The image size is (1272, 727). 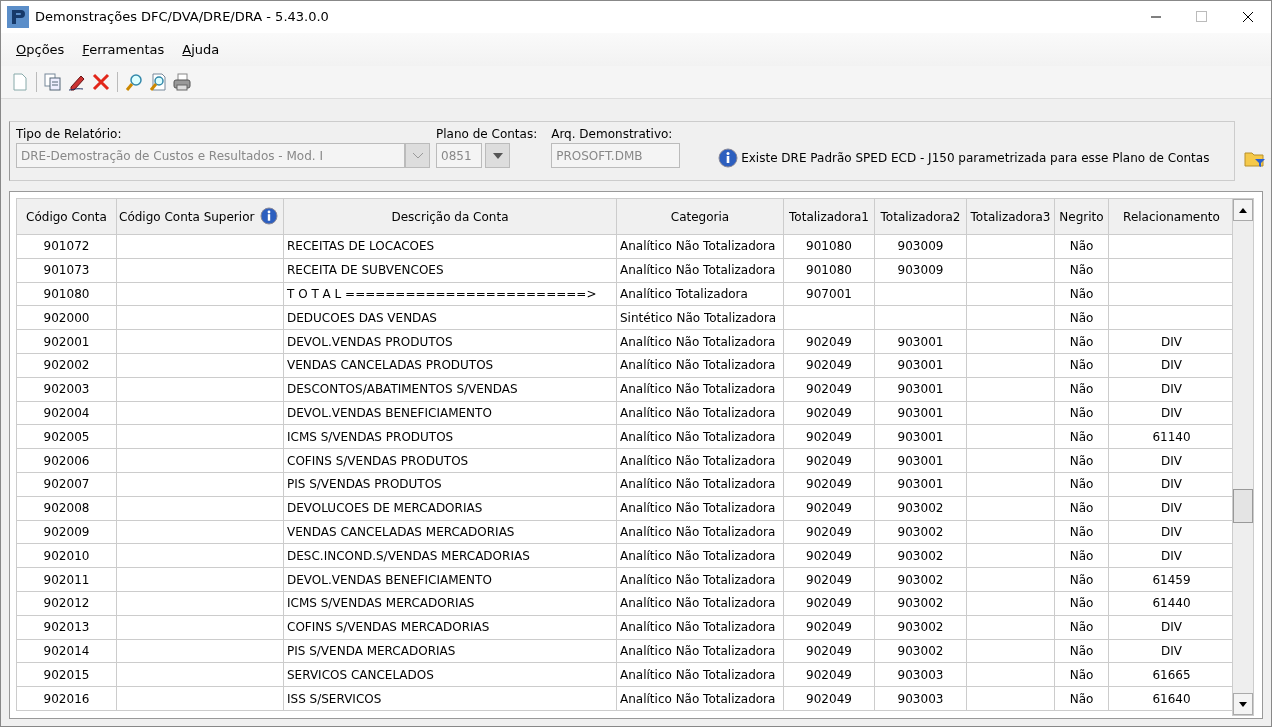 I want to click on column-header: Negrito, so click(x=1081, y=216).